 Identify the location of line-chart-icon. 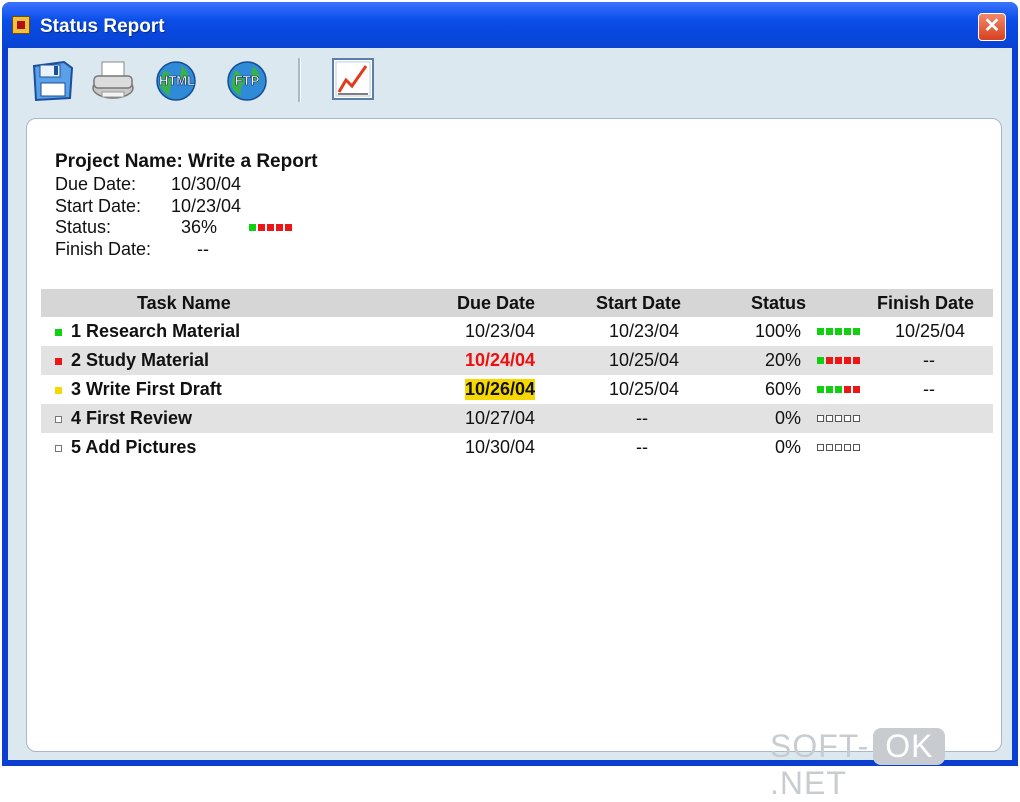
(353, 79).